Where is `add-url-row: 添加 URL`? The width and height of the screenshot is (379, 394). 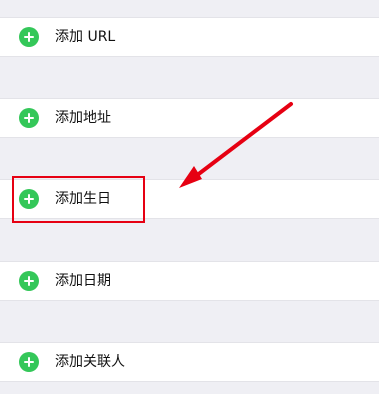 add-url-row: 添加 URL is located at coordinates (189, 37).